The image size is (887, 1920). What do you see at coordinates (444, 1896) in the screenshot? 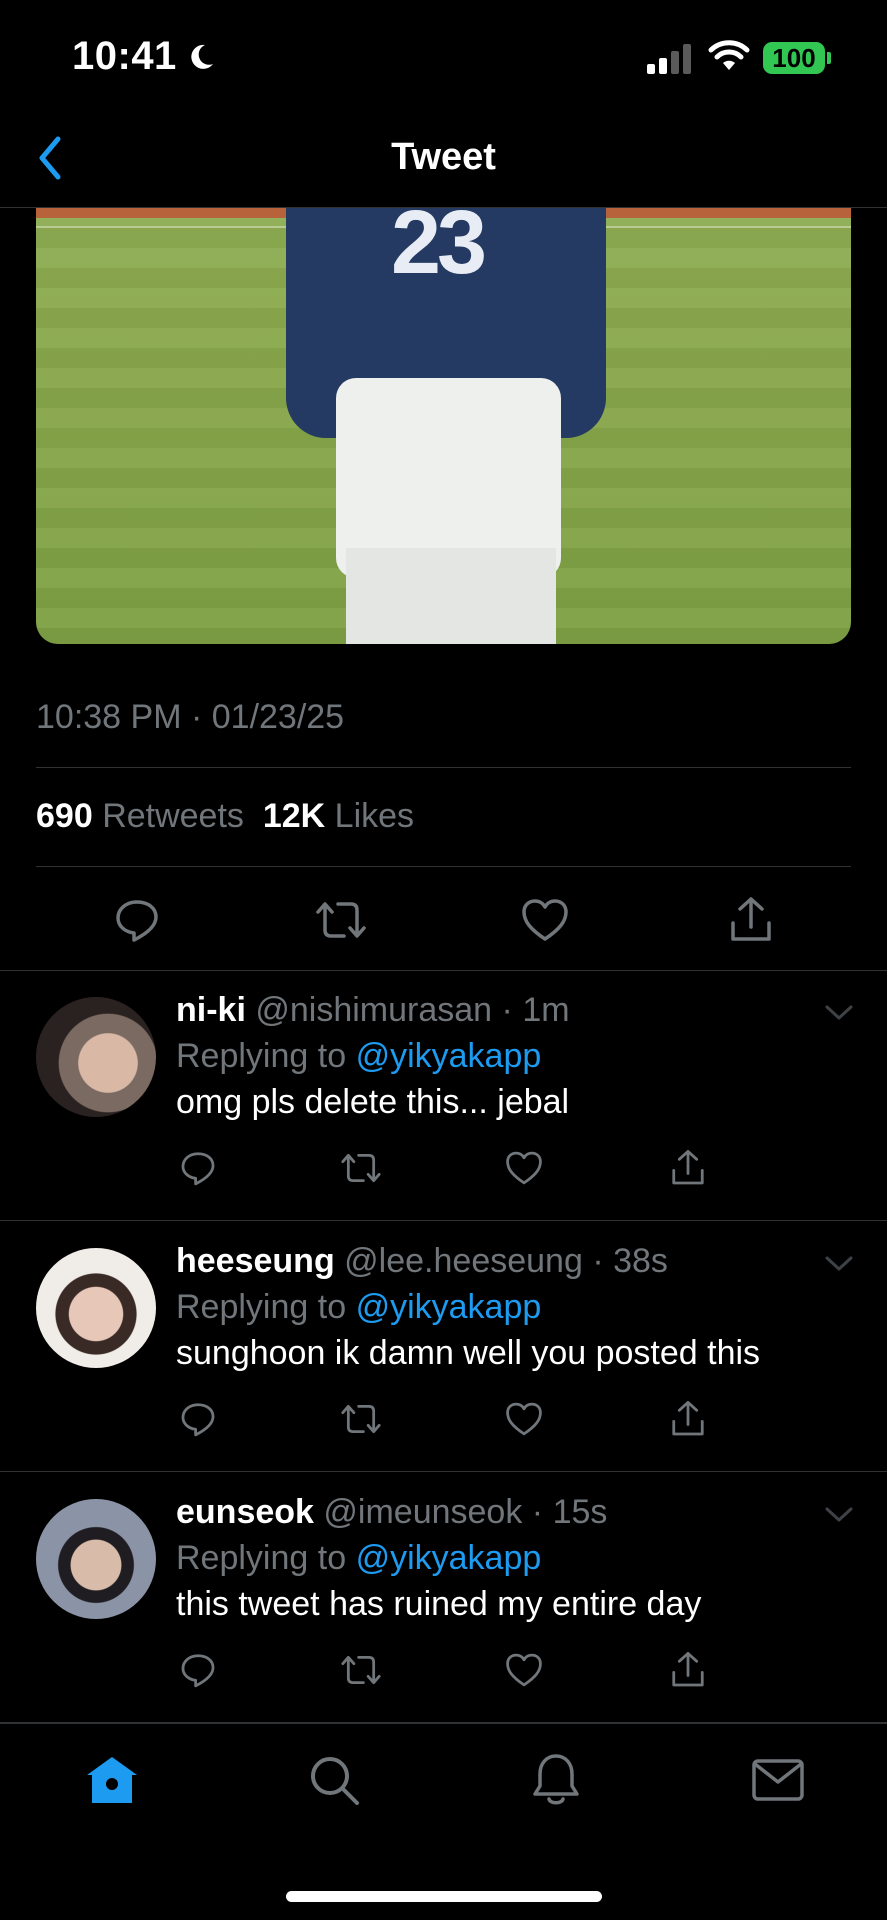
I see `home-indicator` at bounding box center [444, 1896].